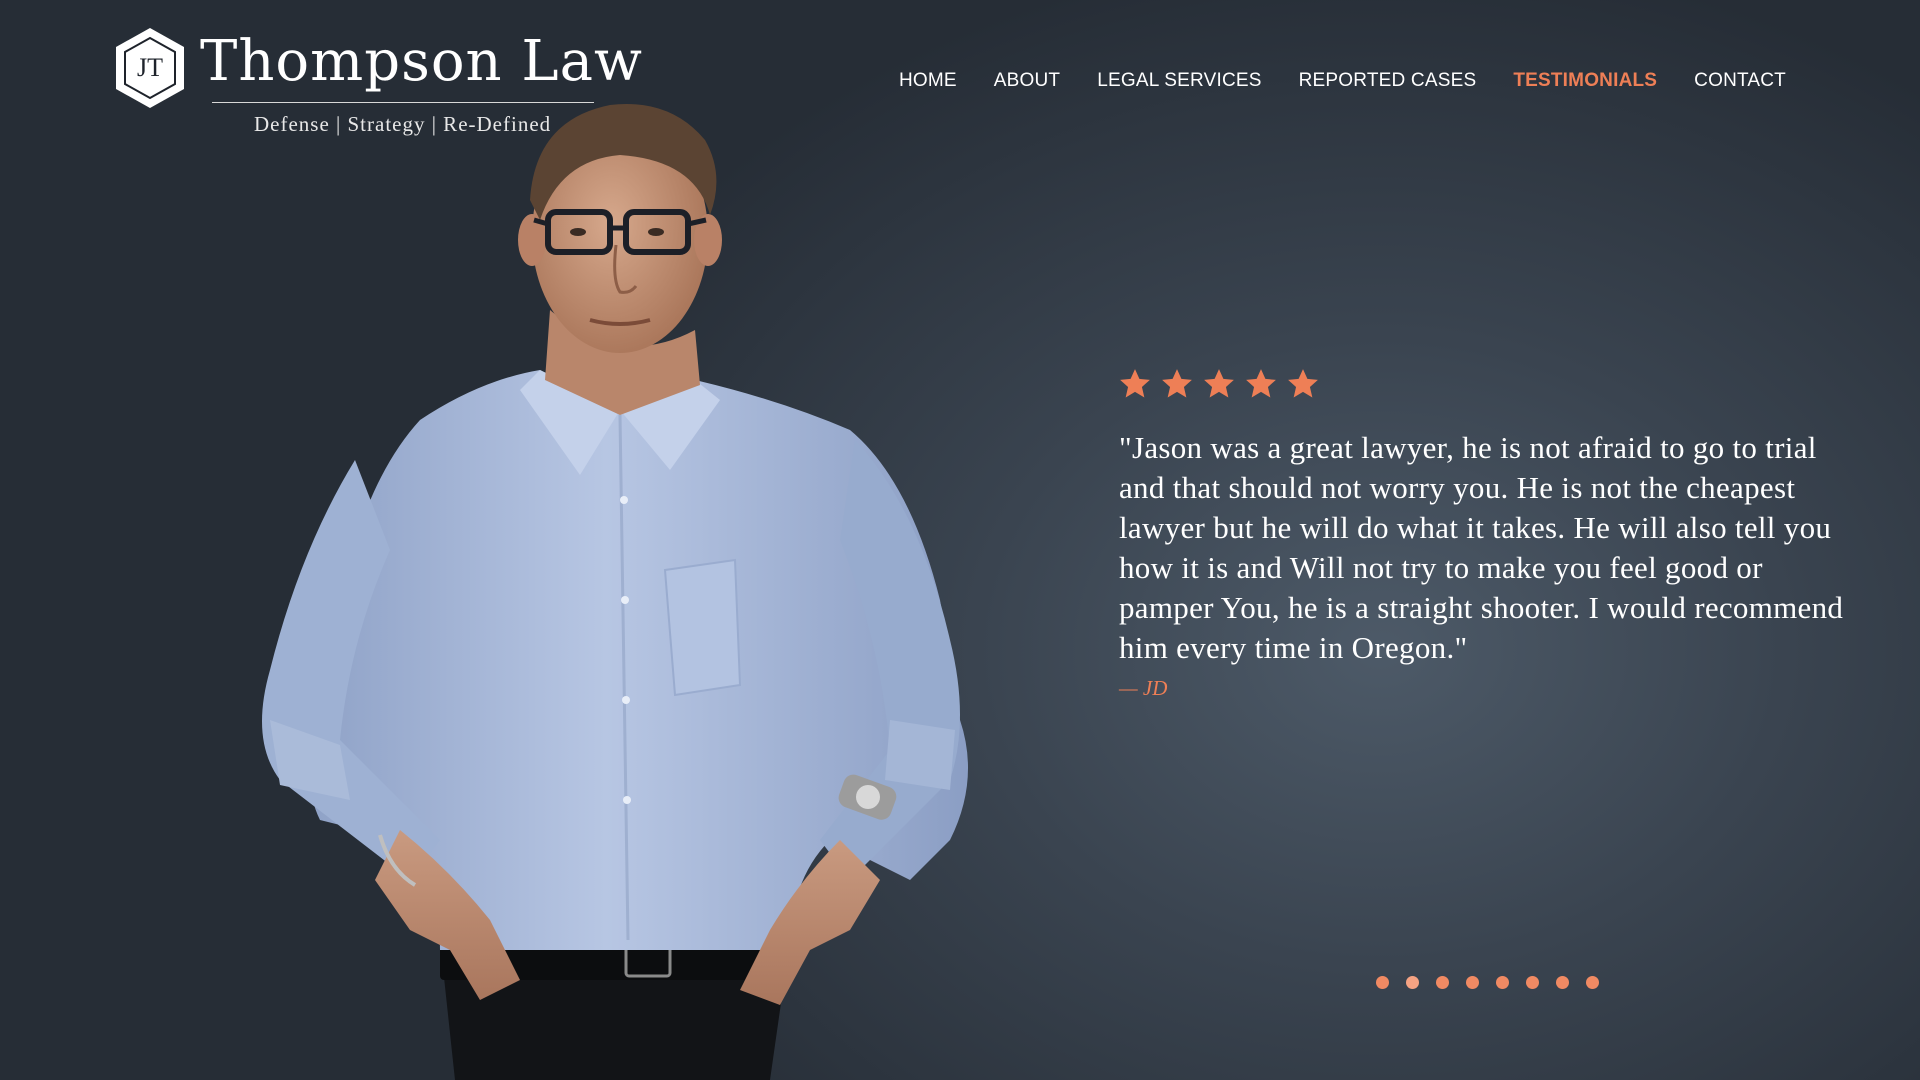 The image size is (1920, 1080). I want to click on brand-name: Thompson Law, so click(421, 61).